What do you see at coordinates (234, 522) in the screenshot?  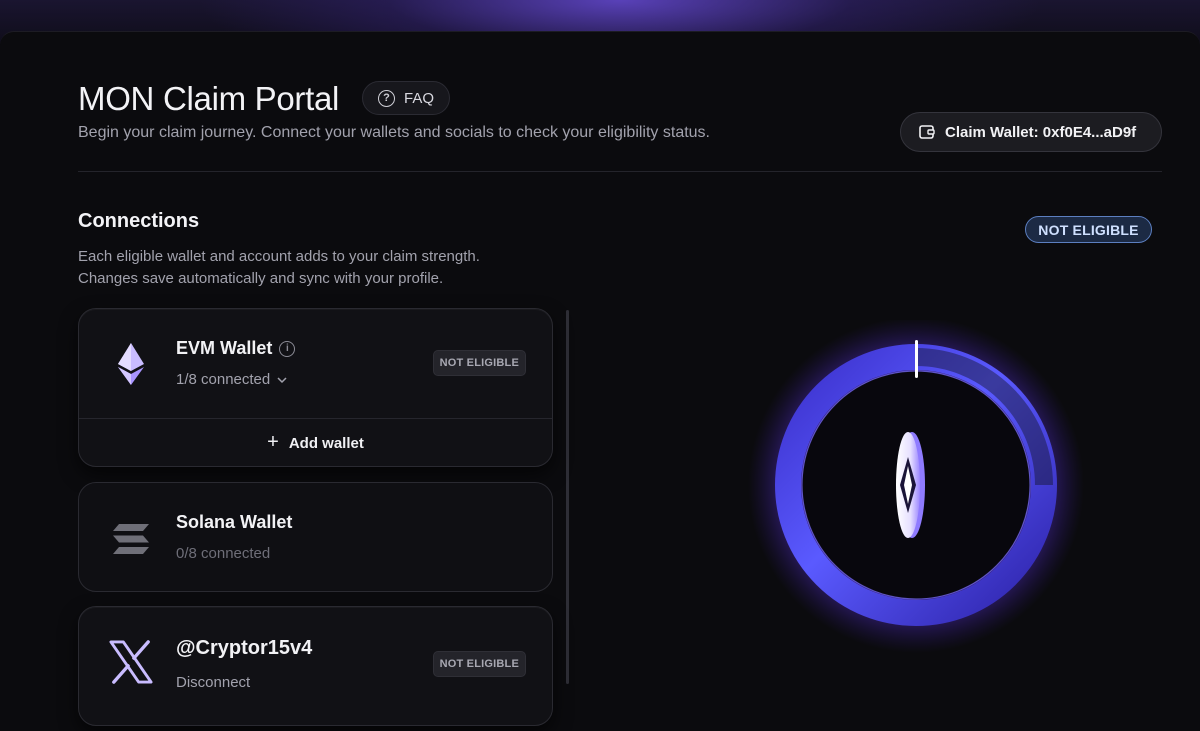 I see `solana-wallet-title: Solana Wallet` at bounding box center [234, 522].